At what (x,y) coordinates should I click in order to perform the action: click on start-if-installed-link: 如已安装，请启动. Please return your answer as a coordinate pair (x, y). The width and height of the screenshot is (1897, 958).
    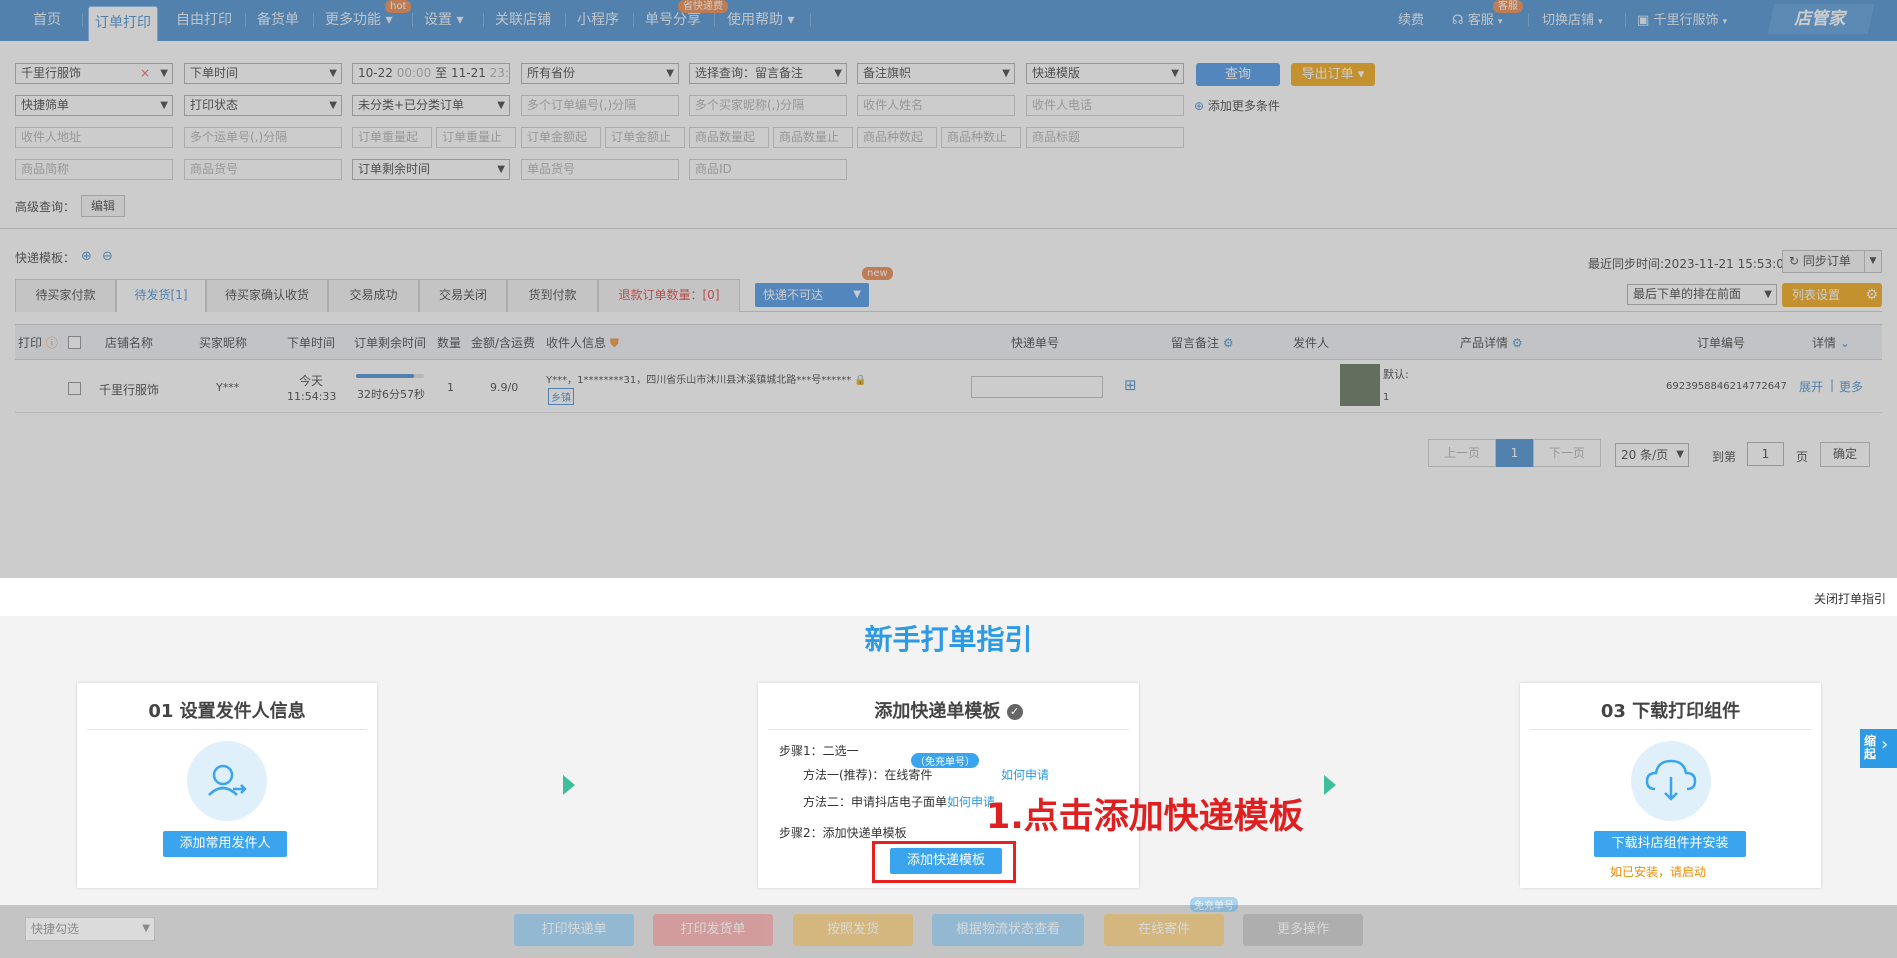
    Looking at the image, I should click on (1658, 871).